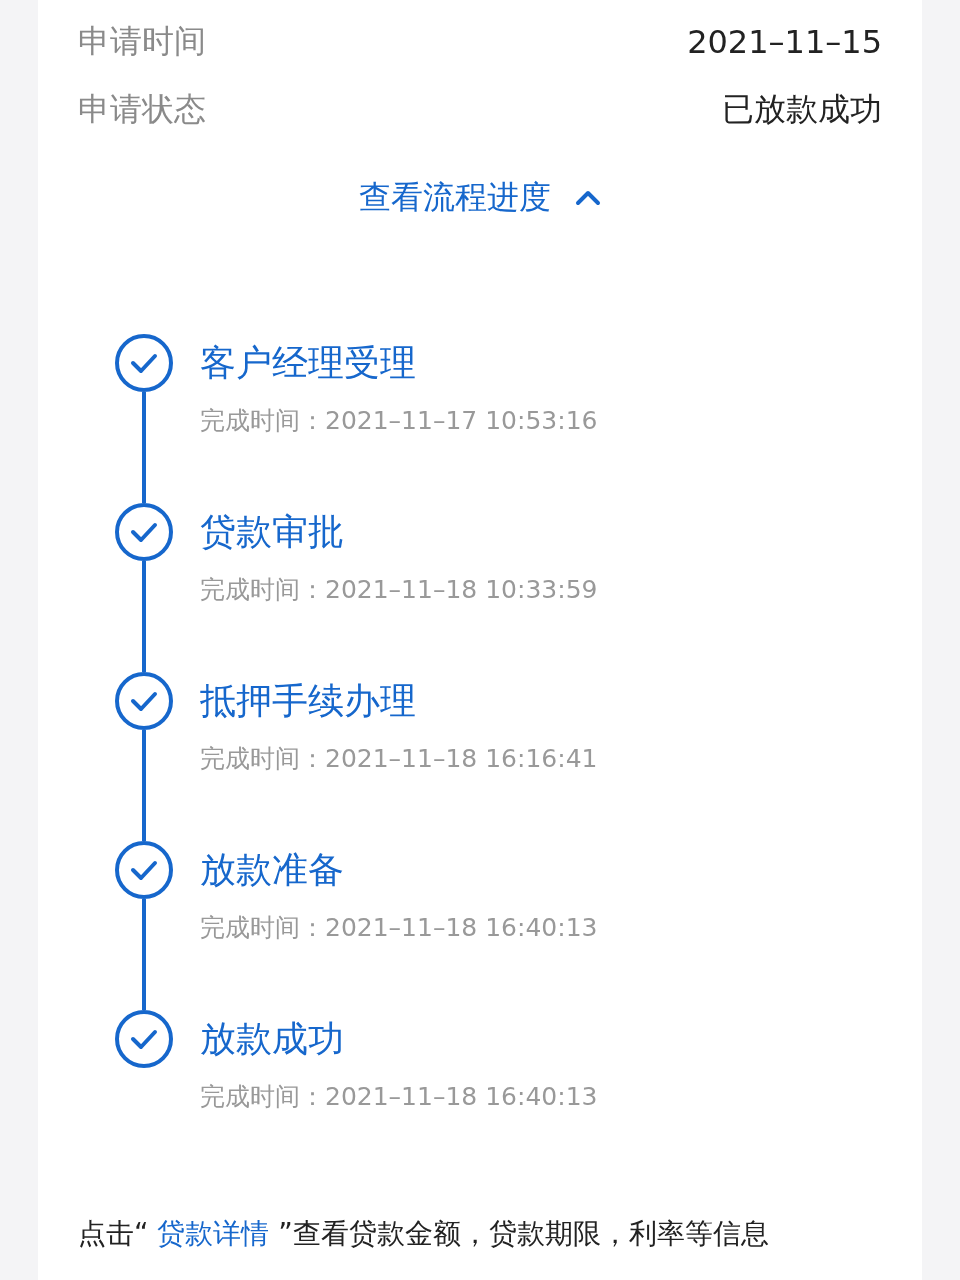 The width and height of the screenshot is (960, 1280). What do you see at coordinates (588, 198) in the screenshot?
I see `chevron-icon` at bounding box center [588, 198].